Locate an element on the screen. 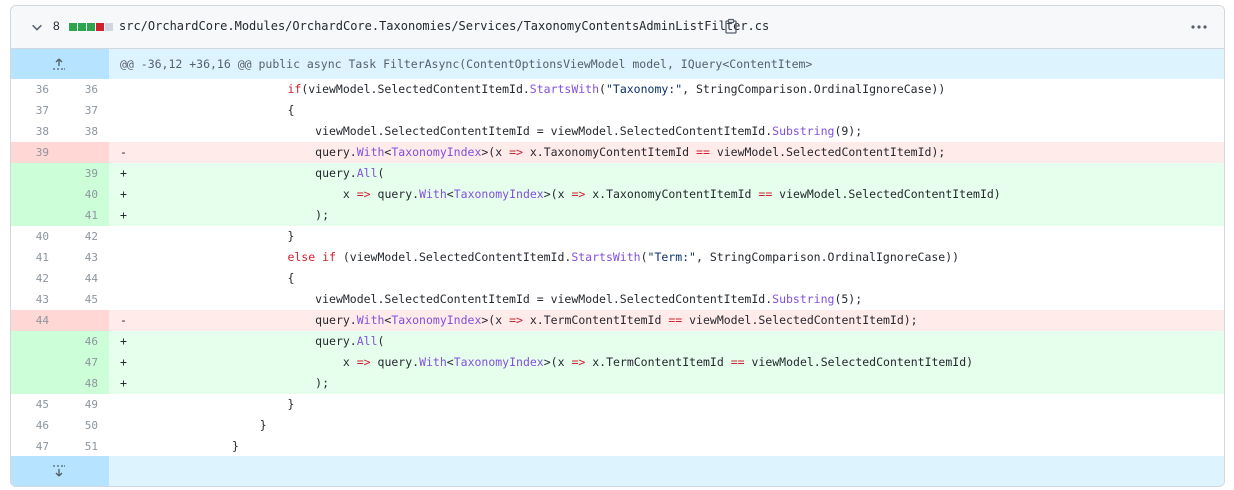 This screenshot has height=490, width=1234. added-line: 46 + query.All( is located at coordinates (617, 341).